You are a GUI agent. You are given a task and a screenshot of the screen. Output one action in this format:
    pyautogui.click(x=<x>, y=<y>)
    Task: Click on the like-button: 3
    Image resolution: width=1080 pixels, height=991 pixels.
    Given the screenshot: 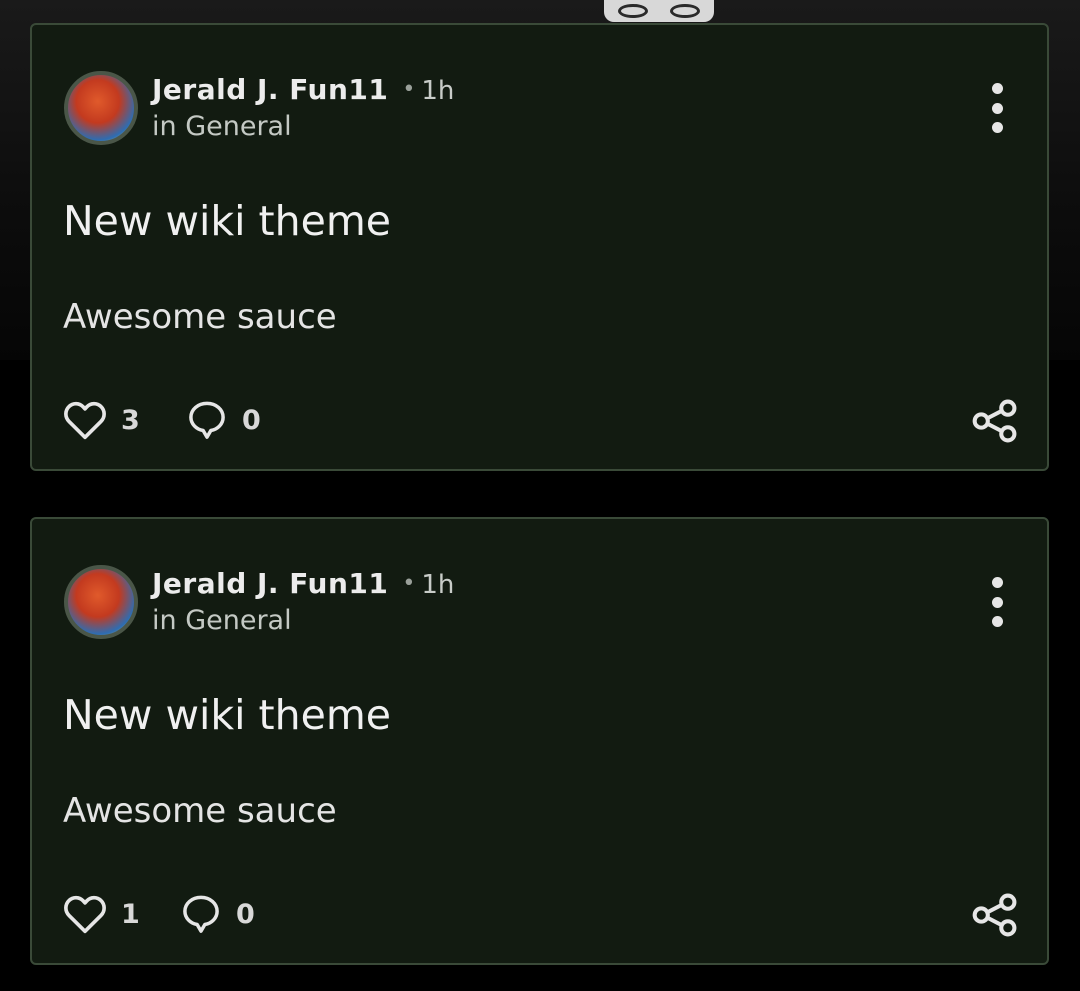 What is the action you would take?
    pyautogui.click(x=101, y=420)
    